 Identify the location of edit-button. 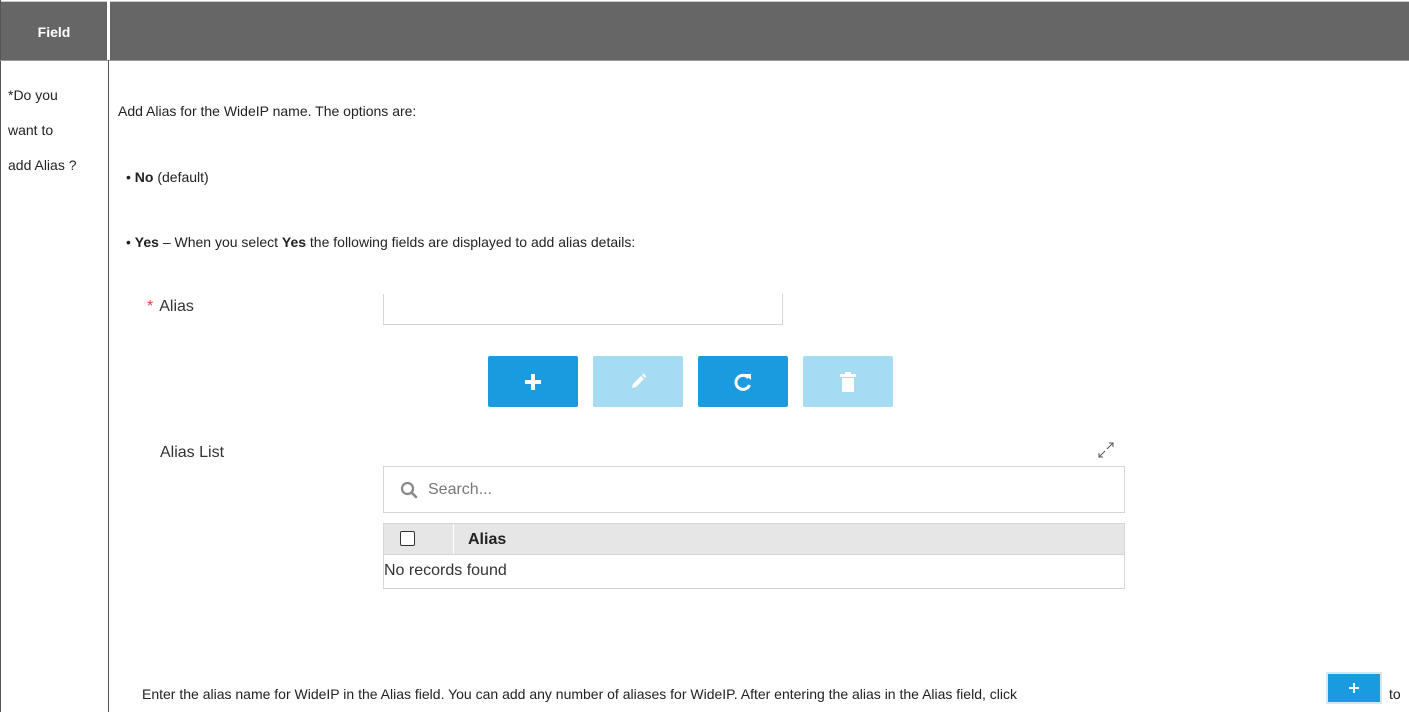
(638, 381).